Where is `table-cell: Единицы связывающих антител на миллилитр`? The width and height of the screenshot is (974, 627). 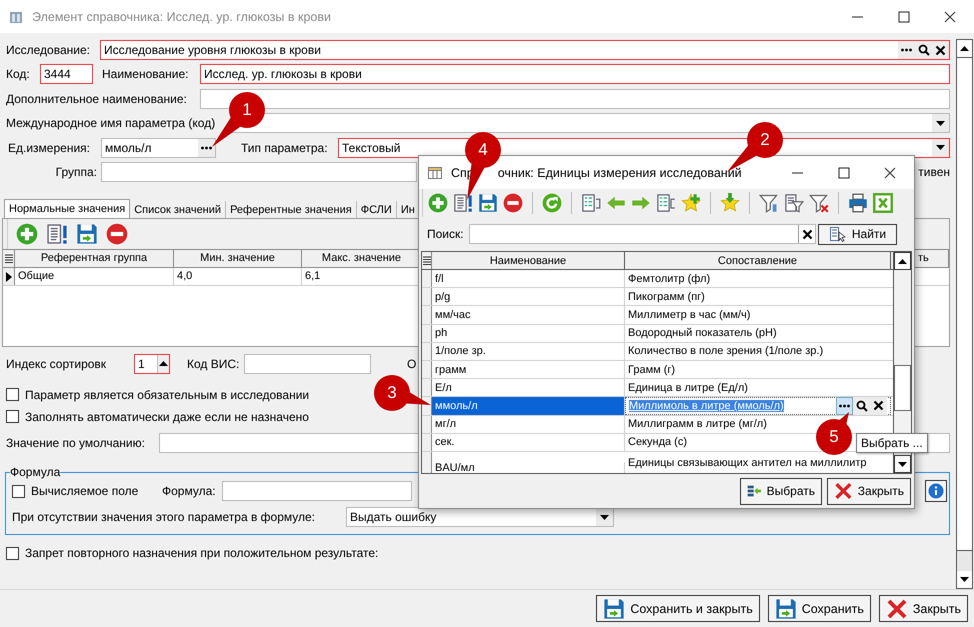
table-cell: Единицы связывающих антител на миллилитр is located at coordinates (747, 462).